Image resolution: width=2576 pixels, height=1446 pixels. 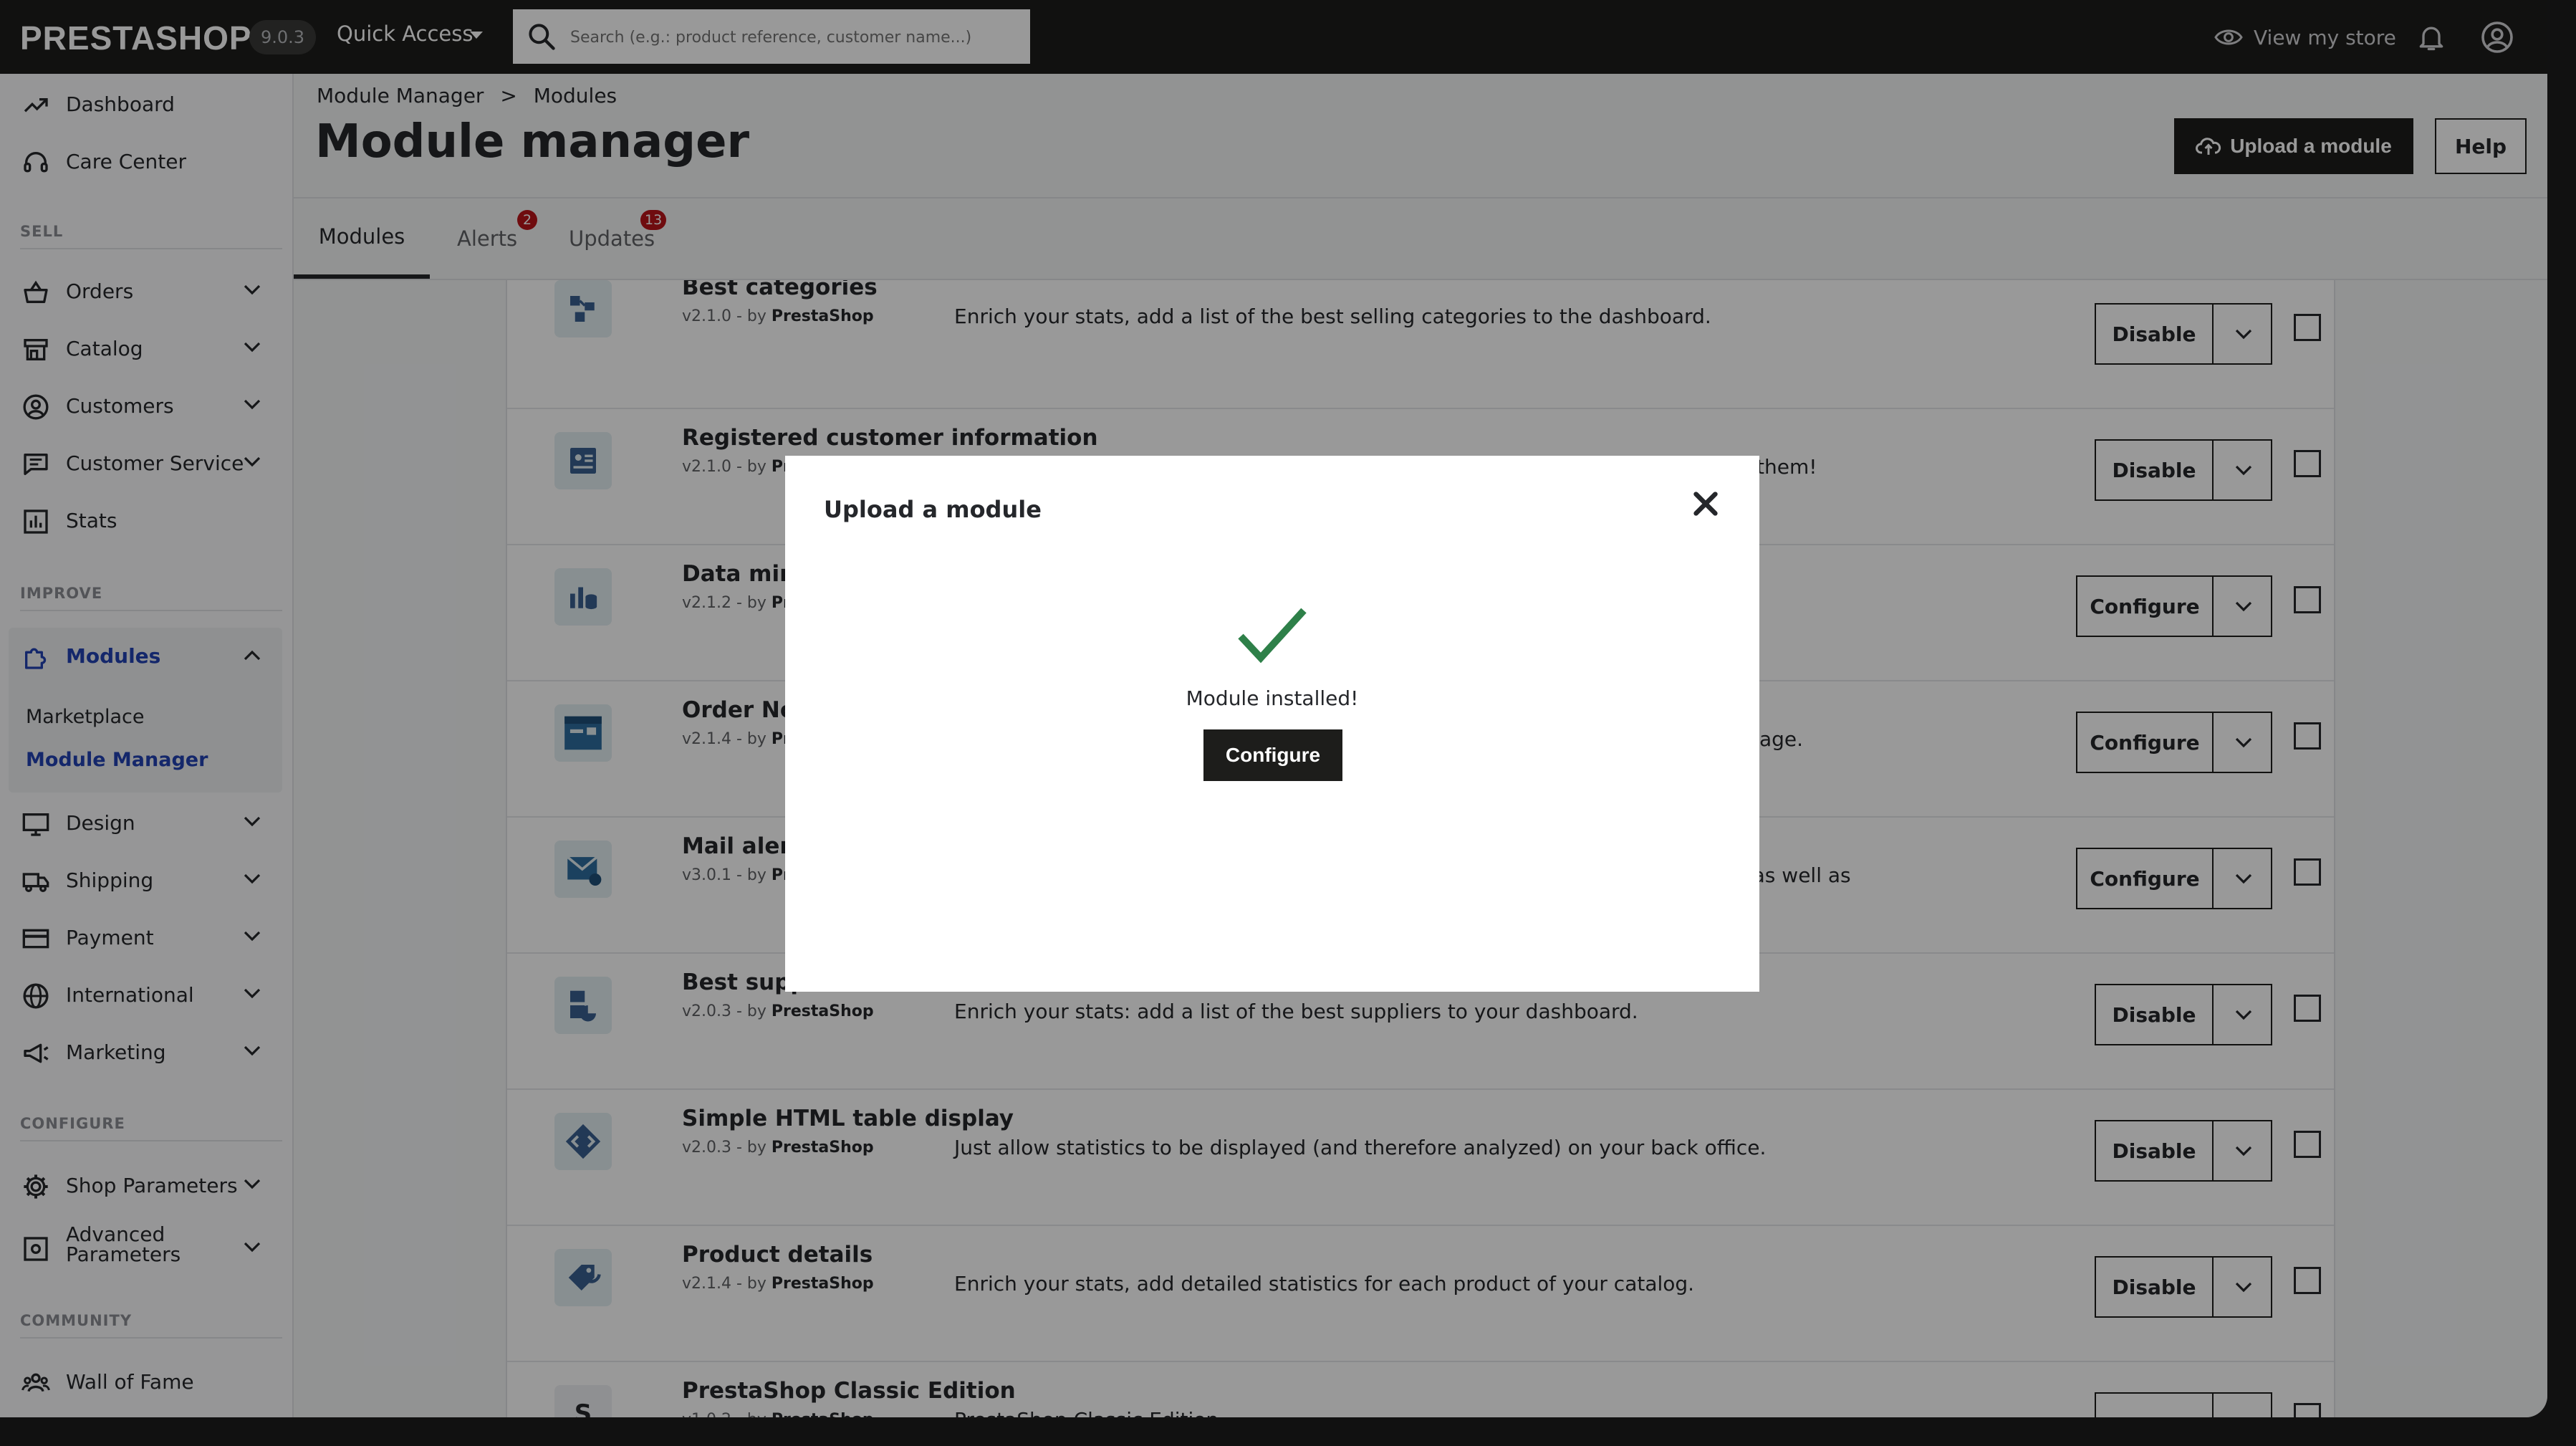 What do you see at coordinates (1272, 755) in the screenshot?
I see `configure-module-button: Configure` at bounding box center [1272, 755].